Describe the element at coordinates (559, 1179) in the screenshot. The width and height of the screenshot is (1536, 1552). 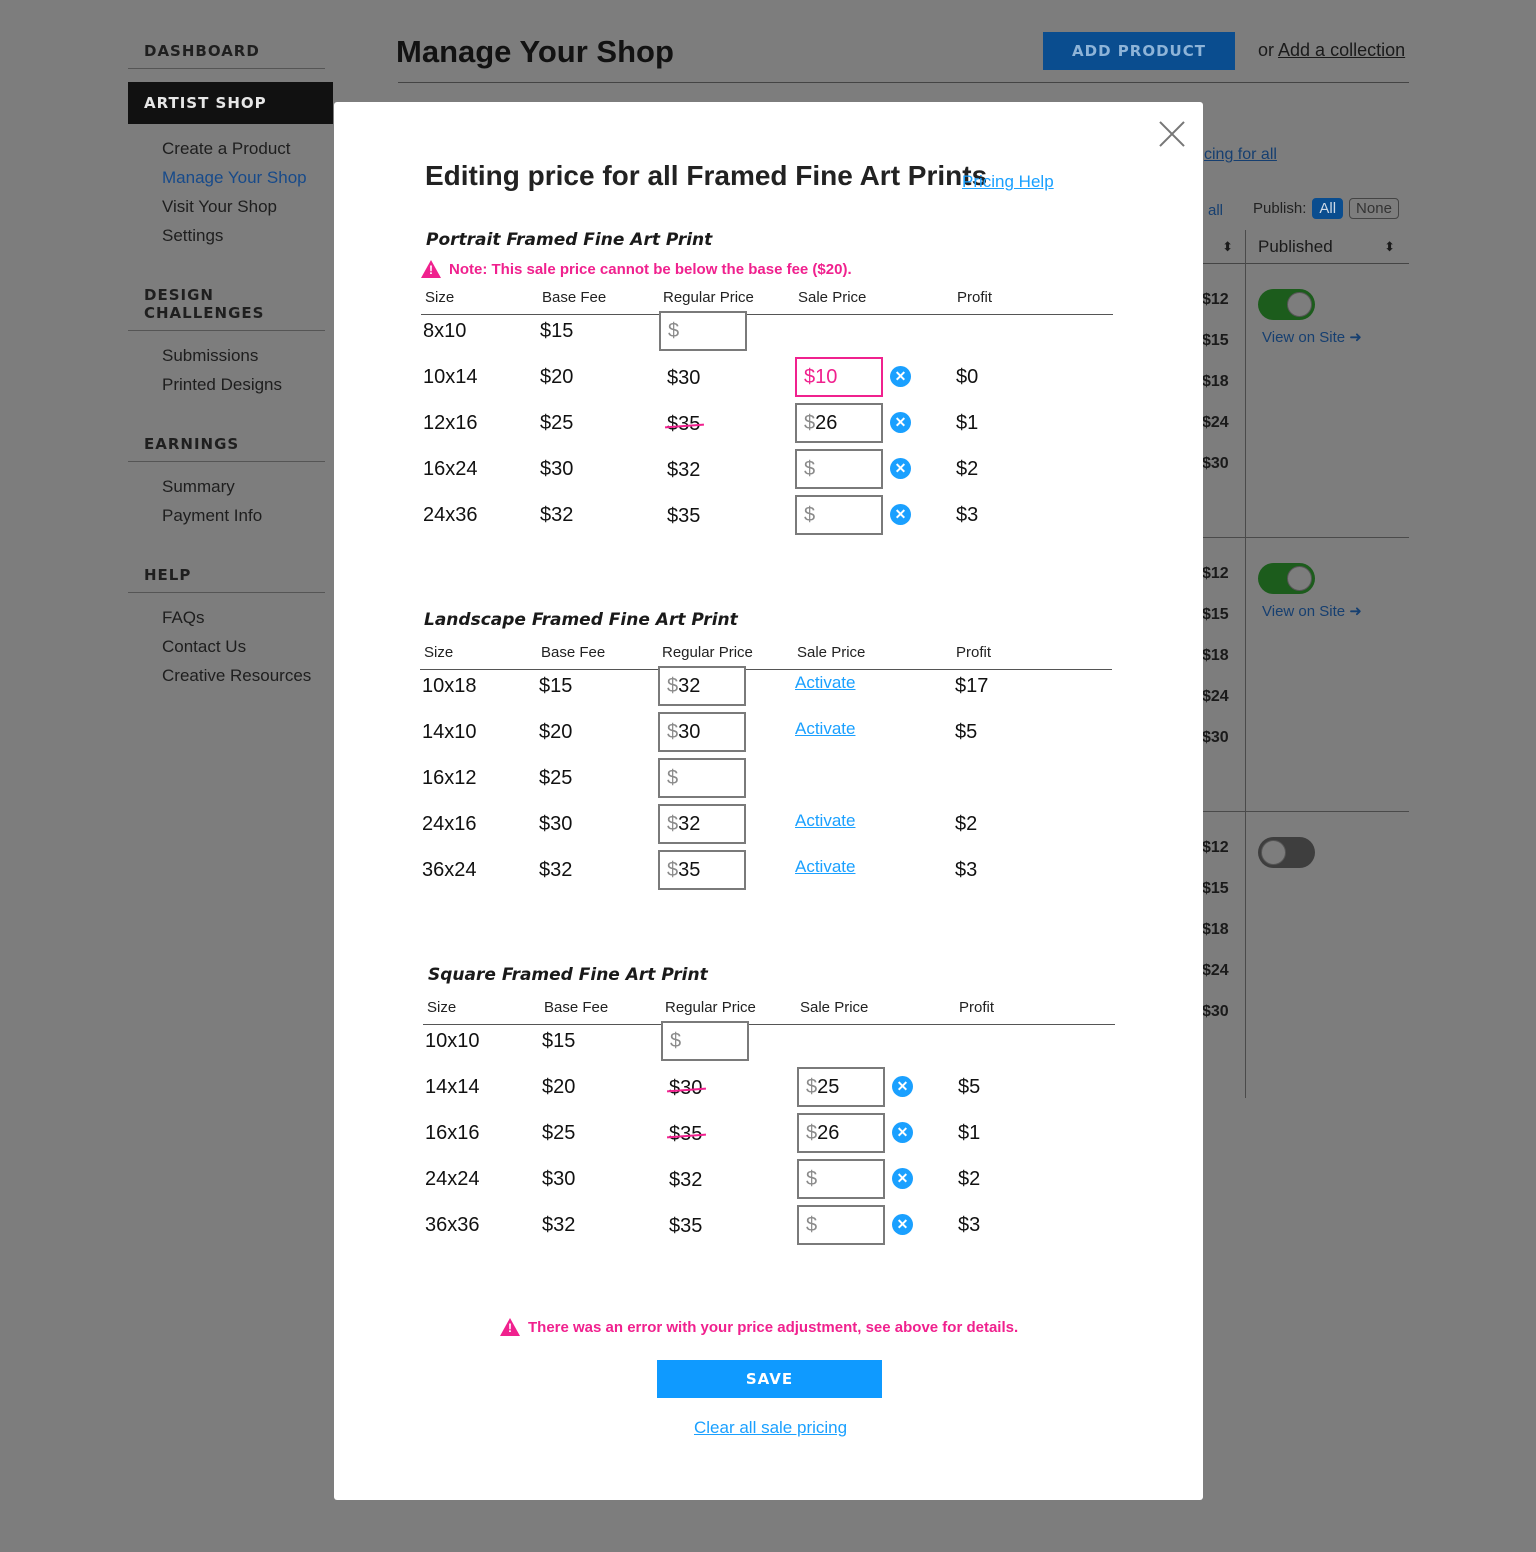
I see `base-fee-cell: $30` at that location.